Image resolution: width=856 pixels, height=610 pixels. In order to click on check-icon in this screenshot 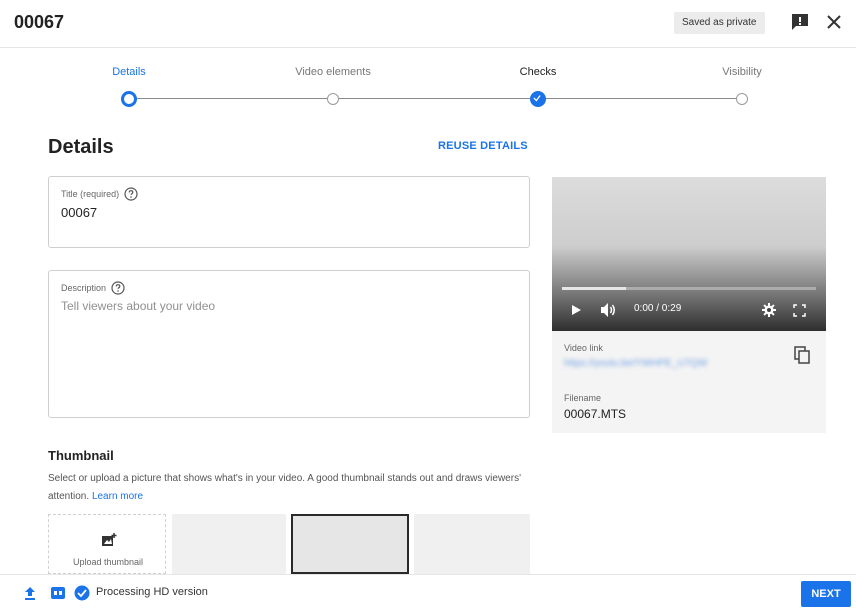, I will do `click(537, 98)`.